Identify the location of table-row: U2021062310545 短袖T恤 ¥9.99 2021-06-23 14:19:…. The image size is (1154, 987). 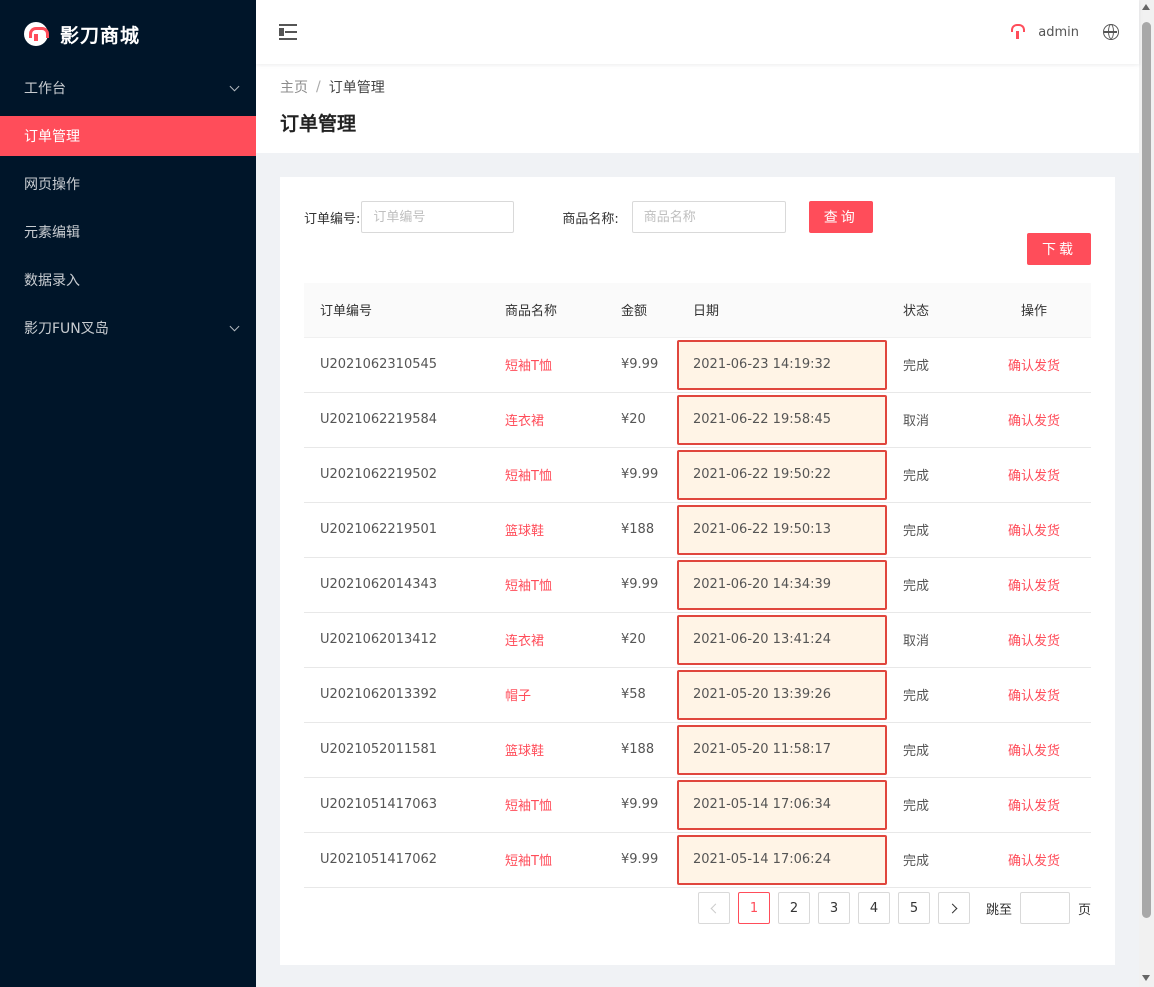
(697, 365).